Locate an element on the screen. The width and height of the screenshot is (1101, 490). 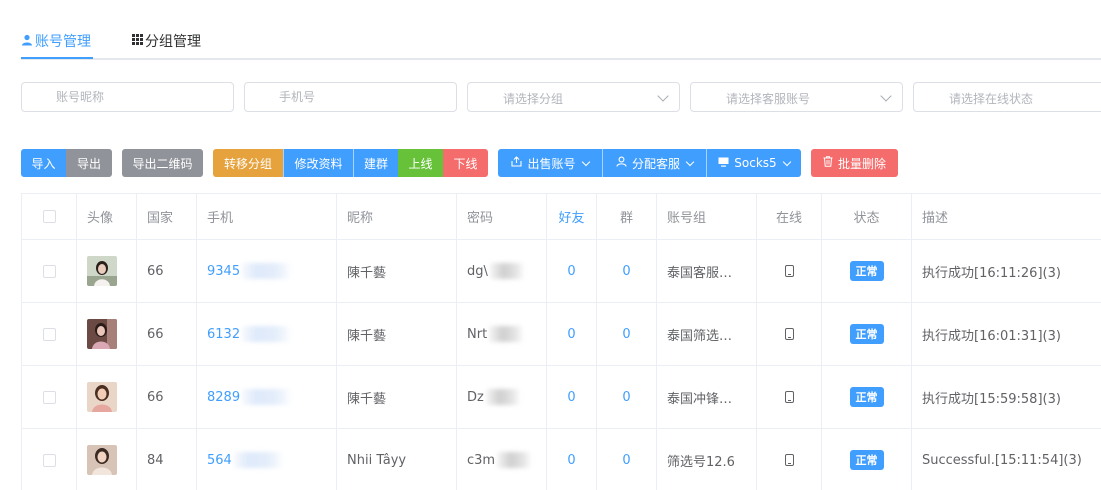
filter-bar: 请选择分组 请选择客服账号 请选择在线状态 is located at coordinates (561, 97).